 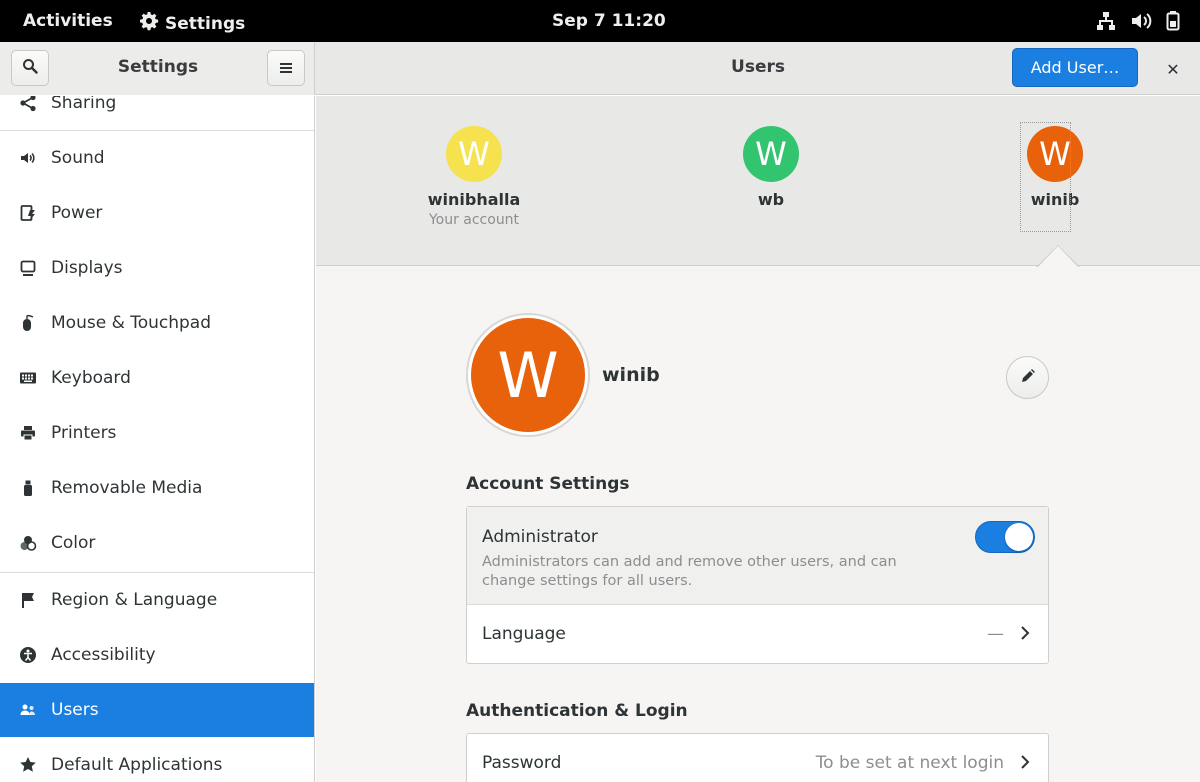 What do you see at coordinates (995, 634) in the screenshot?
I see `language-value: —` at bounding box center [995, 634].